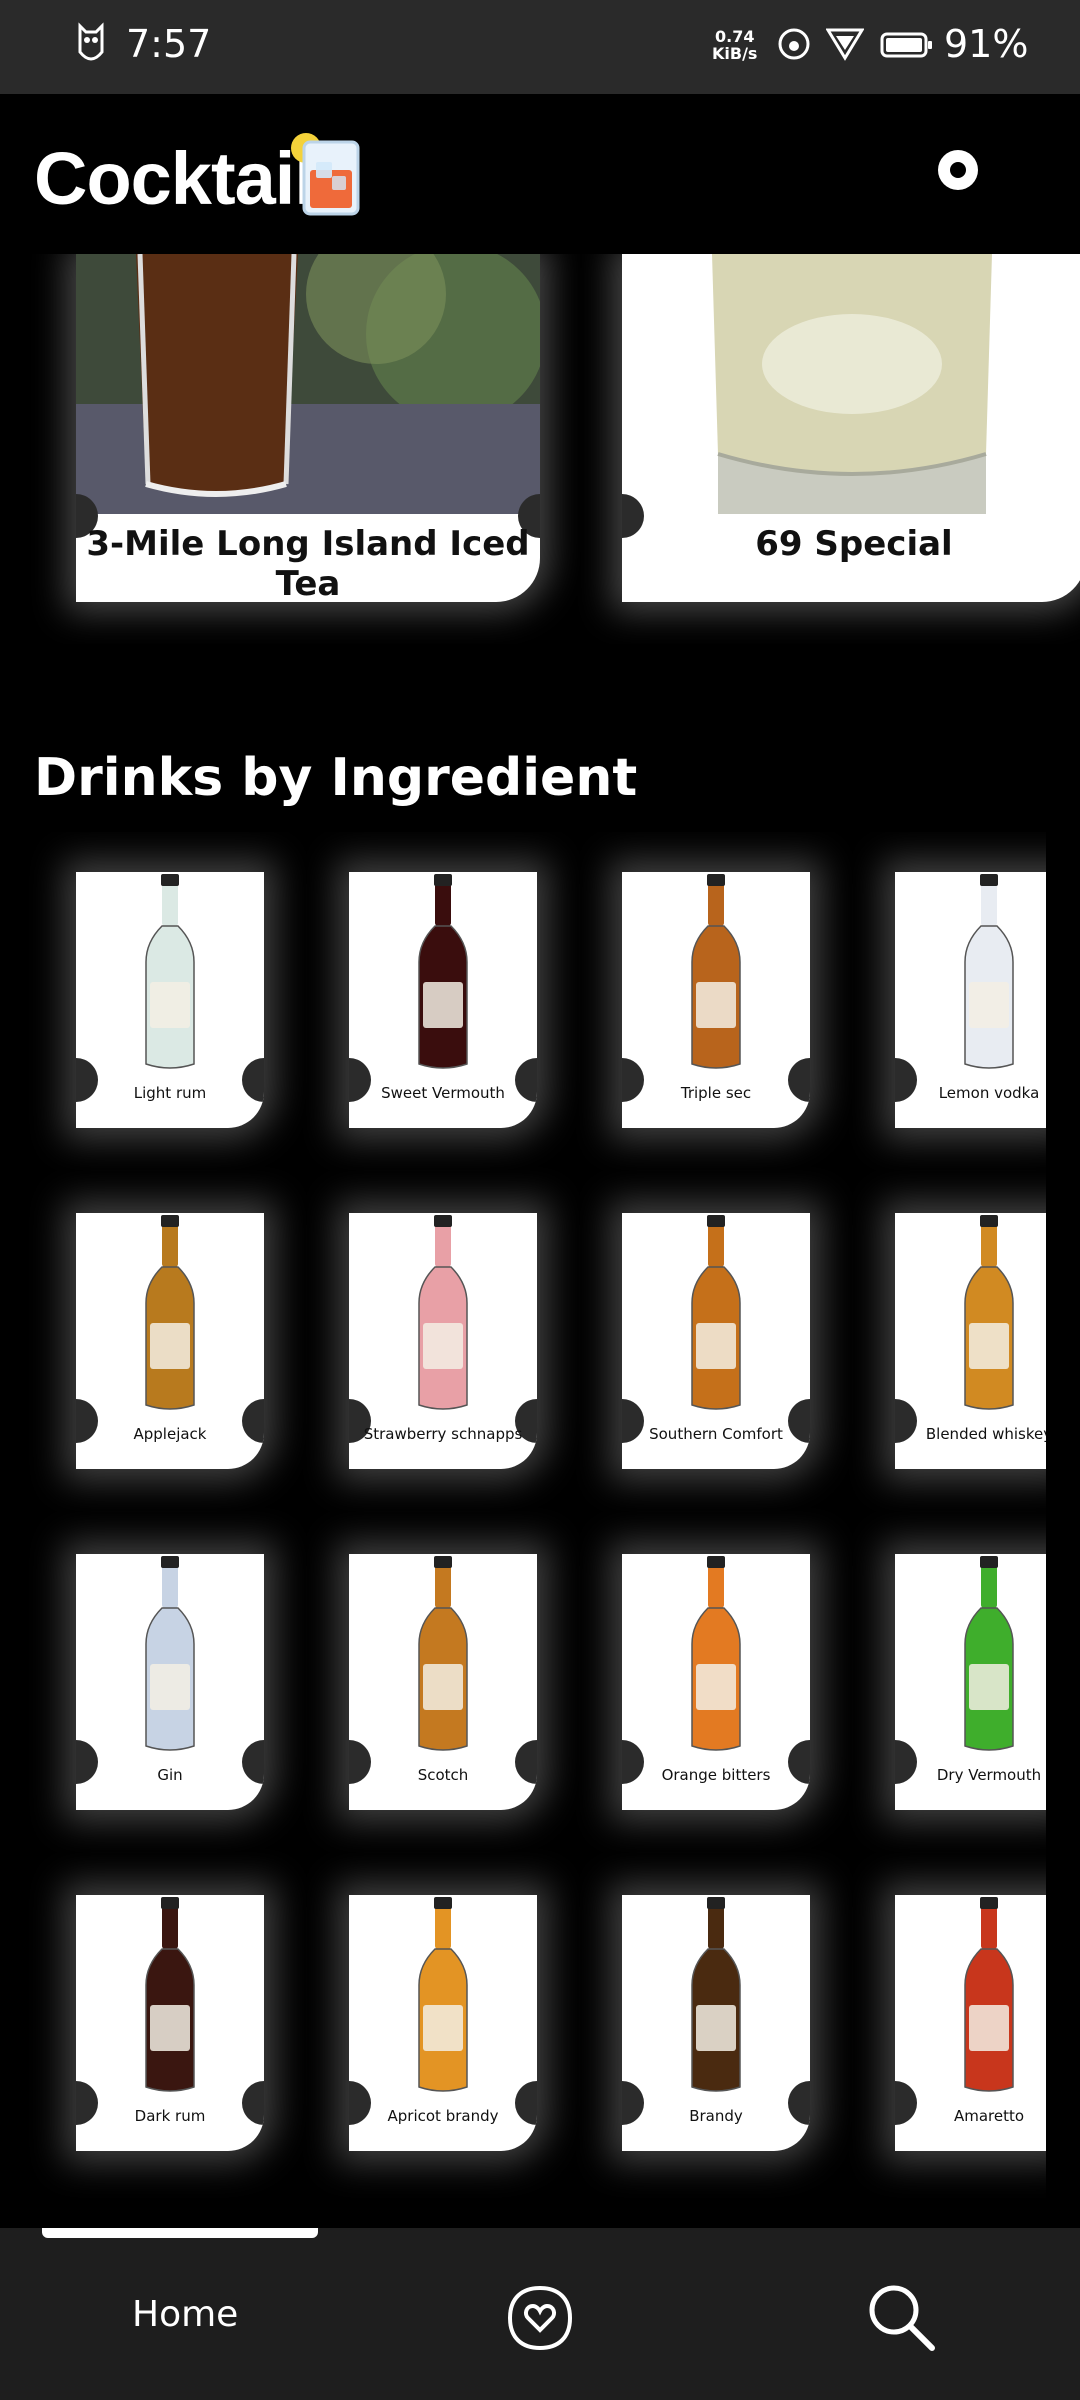 This screenshot has height=2400, width=1080. Describe the element at coordinates (540, 47) in the screenshot. I see `status-bar: 7:57 0.74 KiB/s 91%` at that location.